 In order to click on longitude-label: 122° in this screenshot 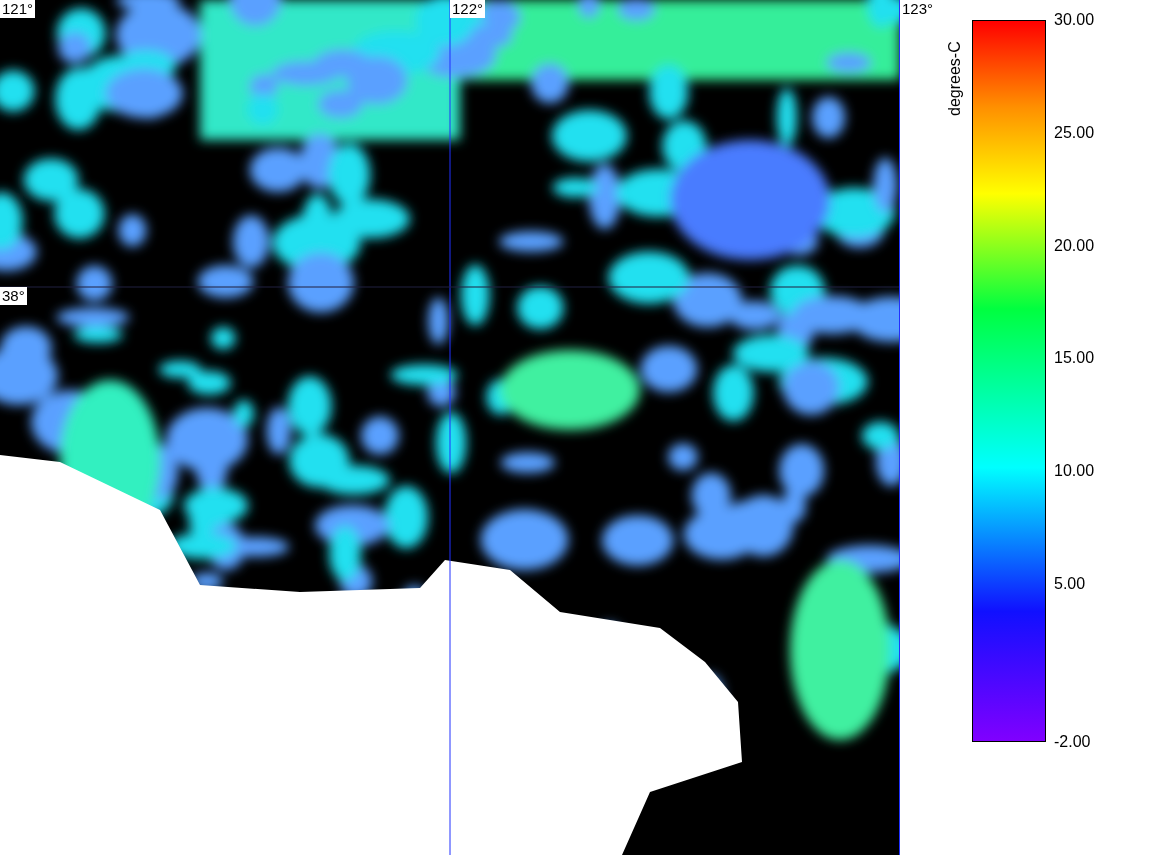, I will do `click(468, 9)`.